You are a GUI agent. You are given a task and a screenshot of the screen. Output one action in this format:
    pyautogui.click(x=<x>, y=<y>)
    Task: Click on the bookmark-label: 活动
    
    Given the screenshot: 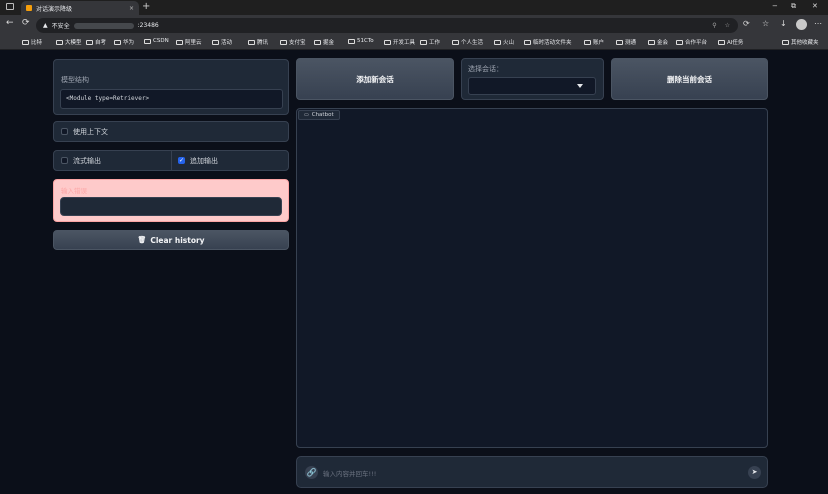 What is the action you would take?
    pyautogui.click(x=227, y=43)
    